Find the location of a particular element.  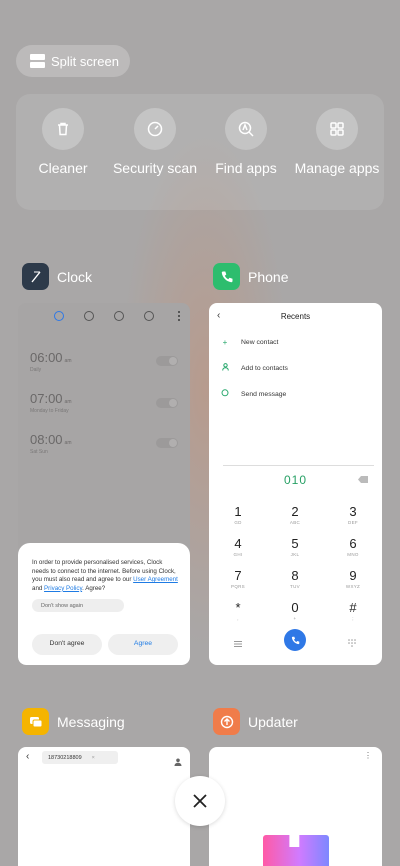

alarm-repeat: Monday to Friday is located at coordinates (49, 411).